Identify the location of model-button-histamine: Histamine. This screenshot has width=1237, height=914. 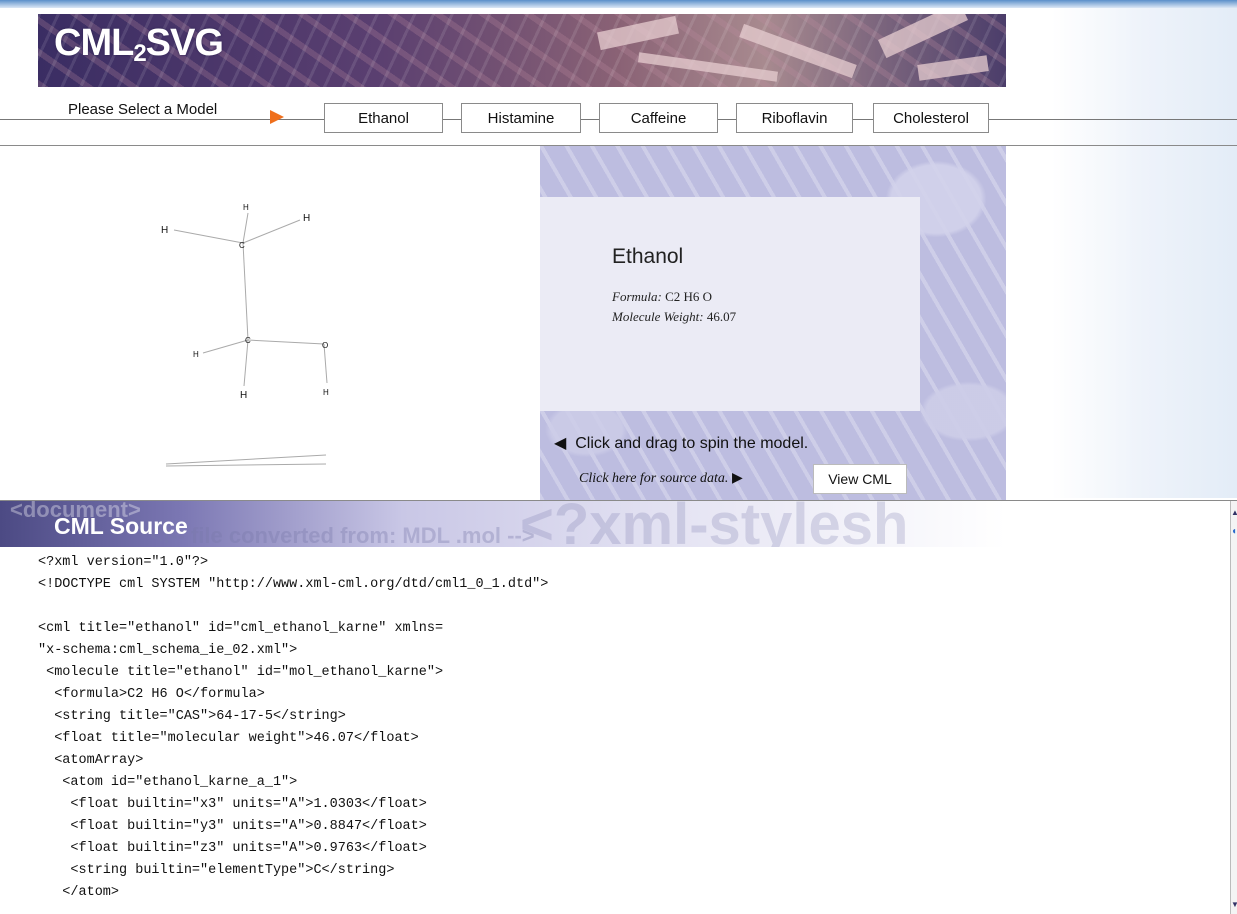
(521, 118).